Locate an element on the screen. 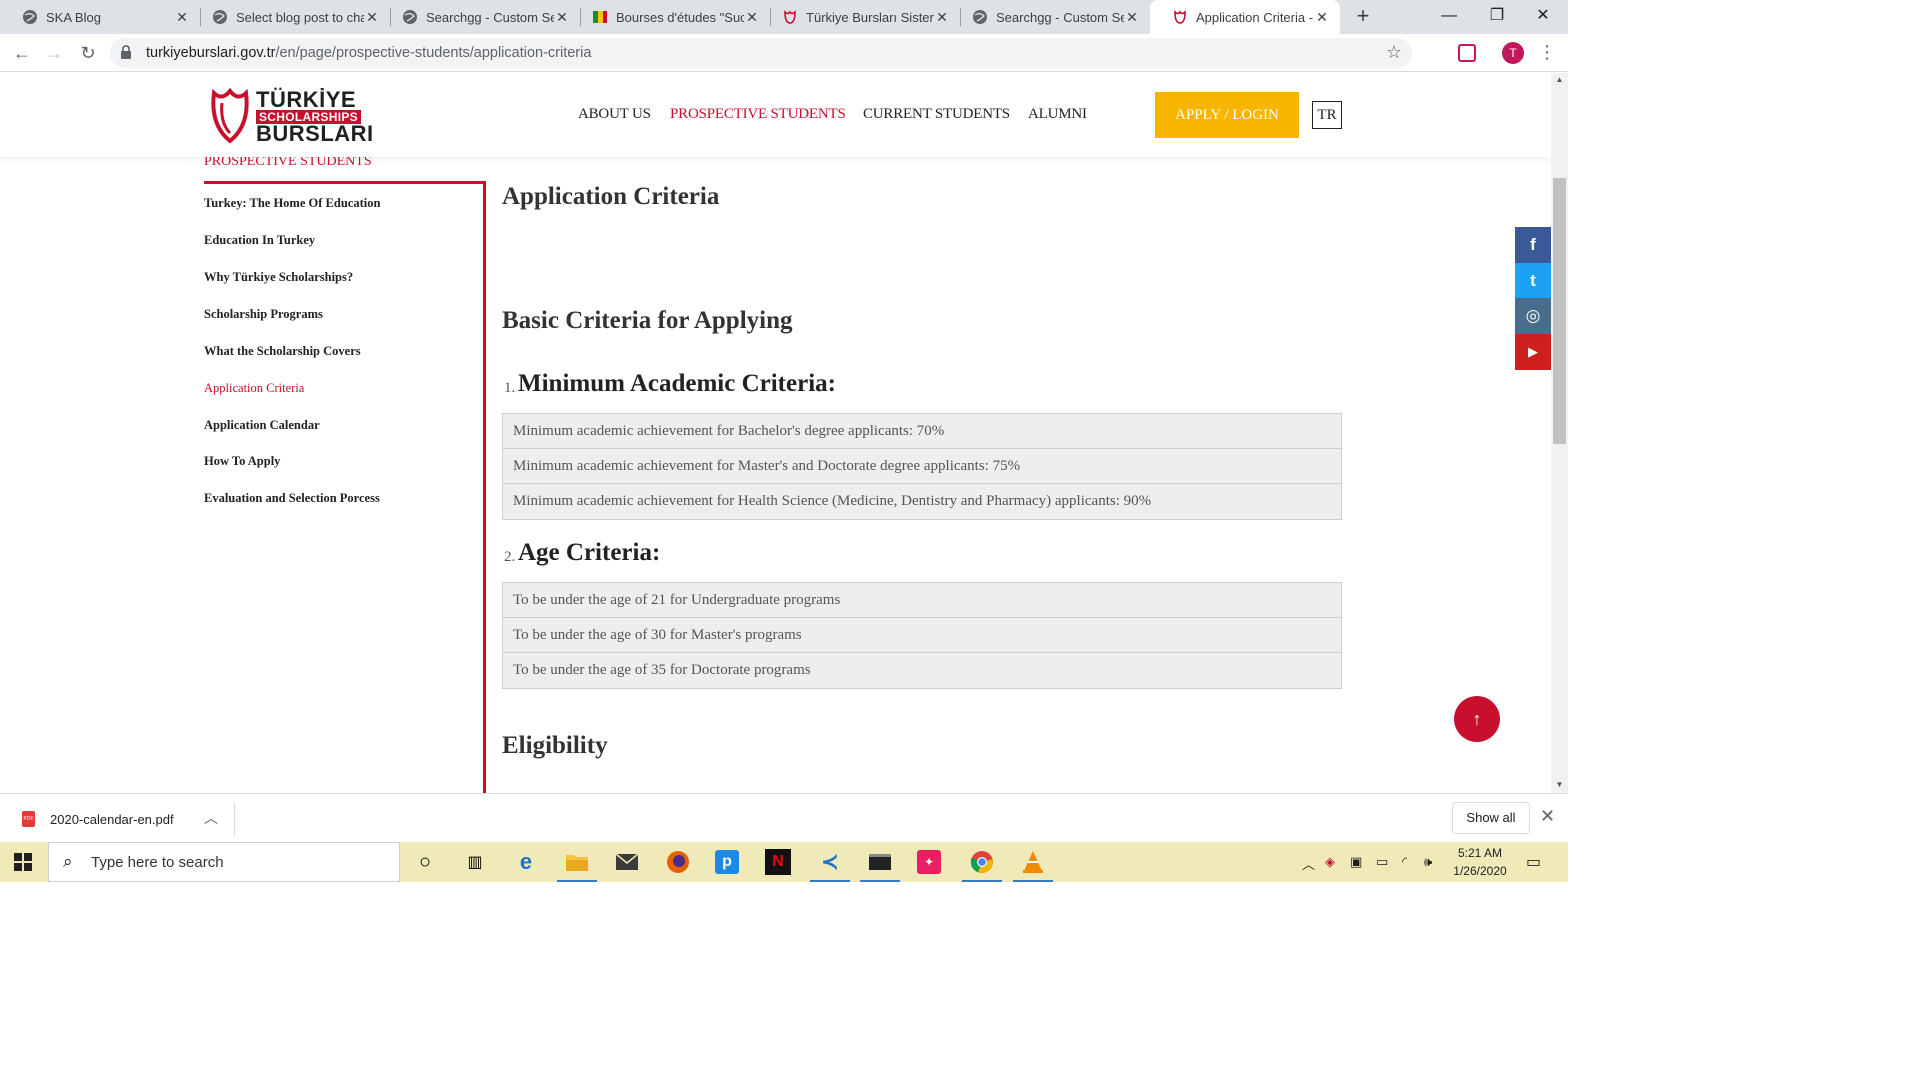  antivirus-icon: ◈ is located at coordinates (1330, 862).